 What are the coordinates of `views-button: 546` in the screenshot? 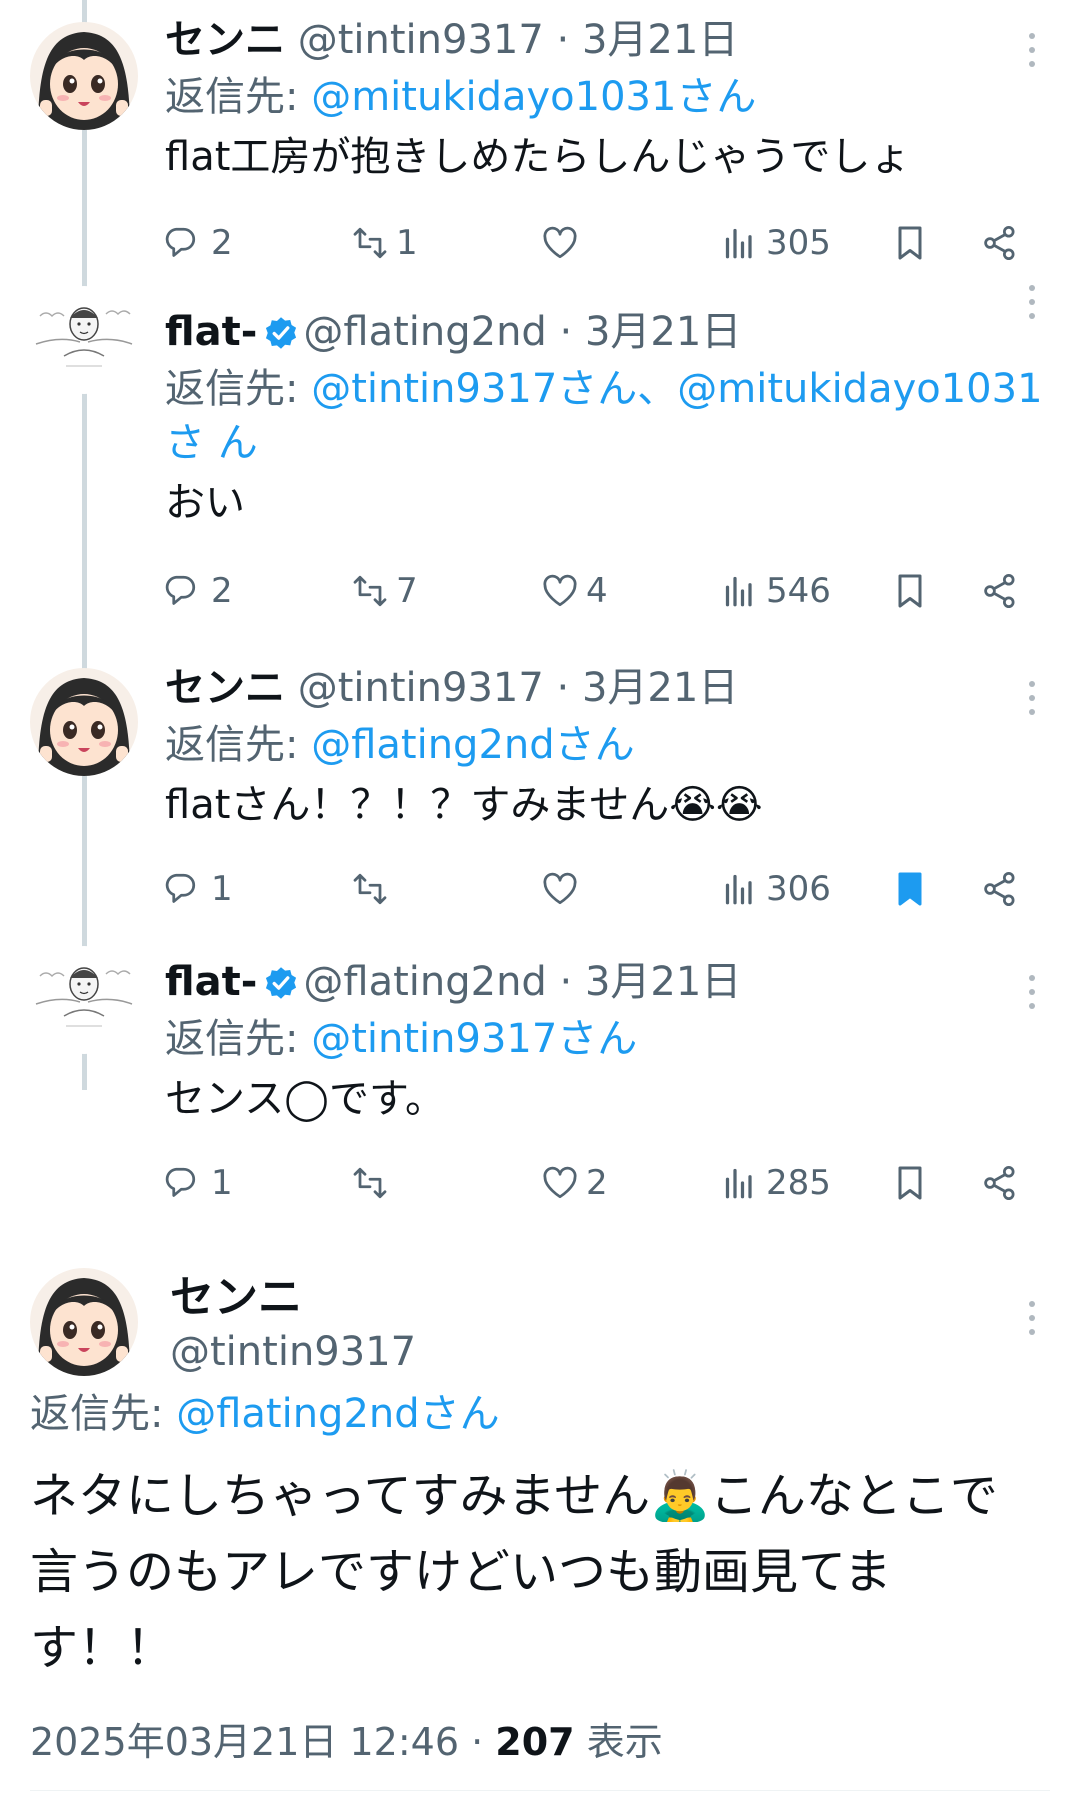 It's located at (775, 591).